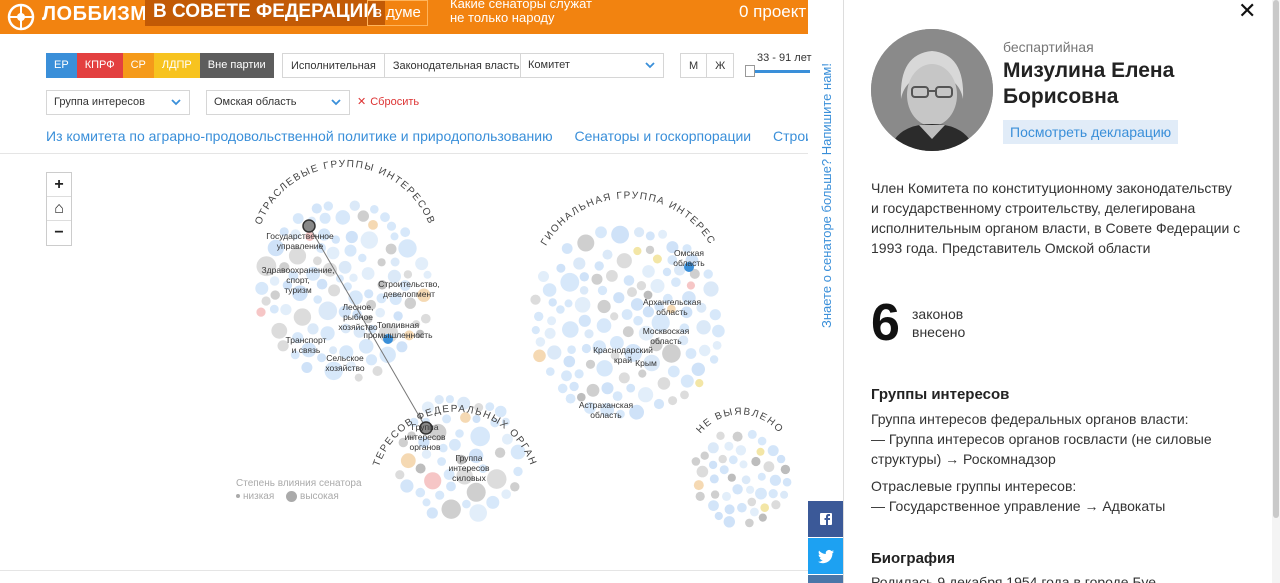 This screenshot has height=583, width=1280. Describe the element at coordinates (772, 12) in the screenshot. I see `projects-link: 0 проект` at that location.